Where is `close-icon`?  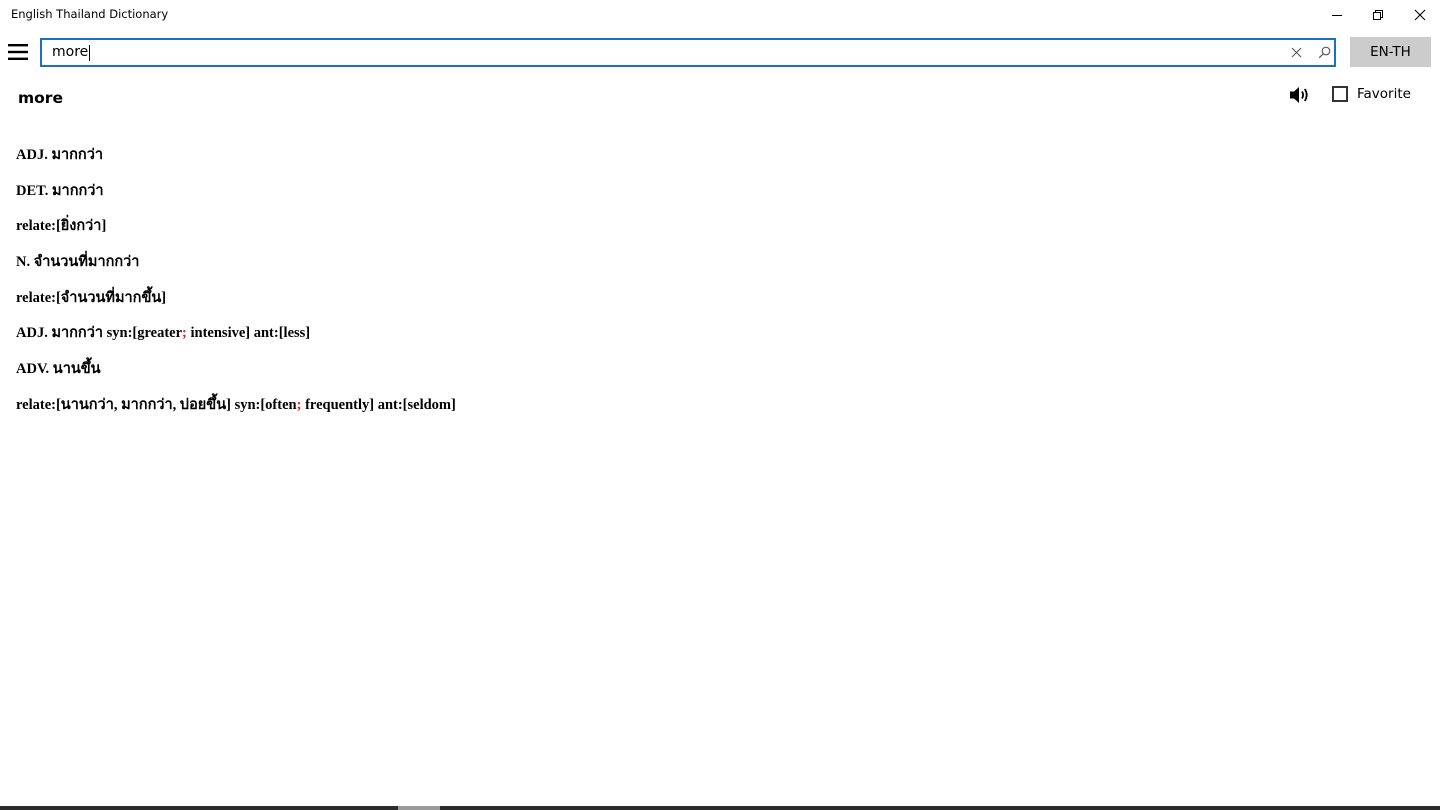 close-icon is located at coordinates (1419, 15).